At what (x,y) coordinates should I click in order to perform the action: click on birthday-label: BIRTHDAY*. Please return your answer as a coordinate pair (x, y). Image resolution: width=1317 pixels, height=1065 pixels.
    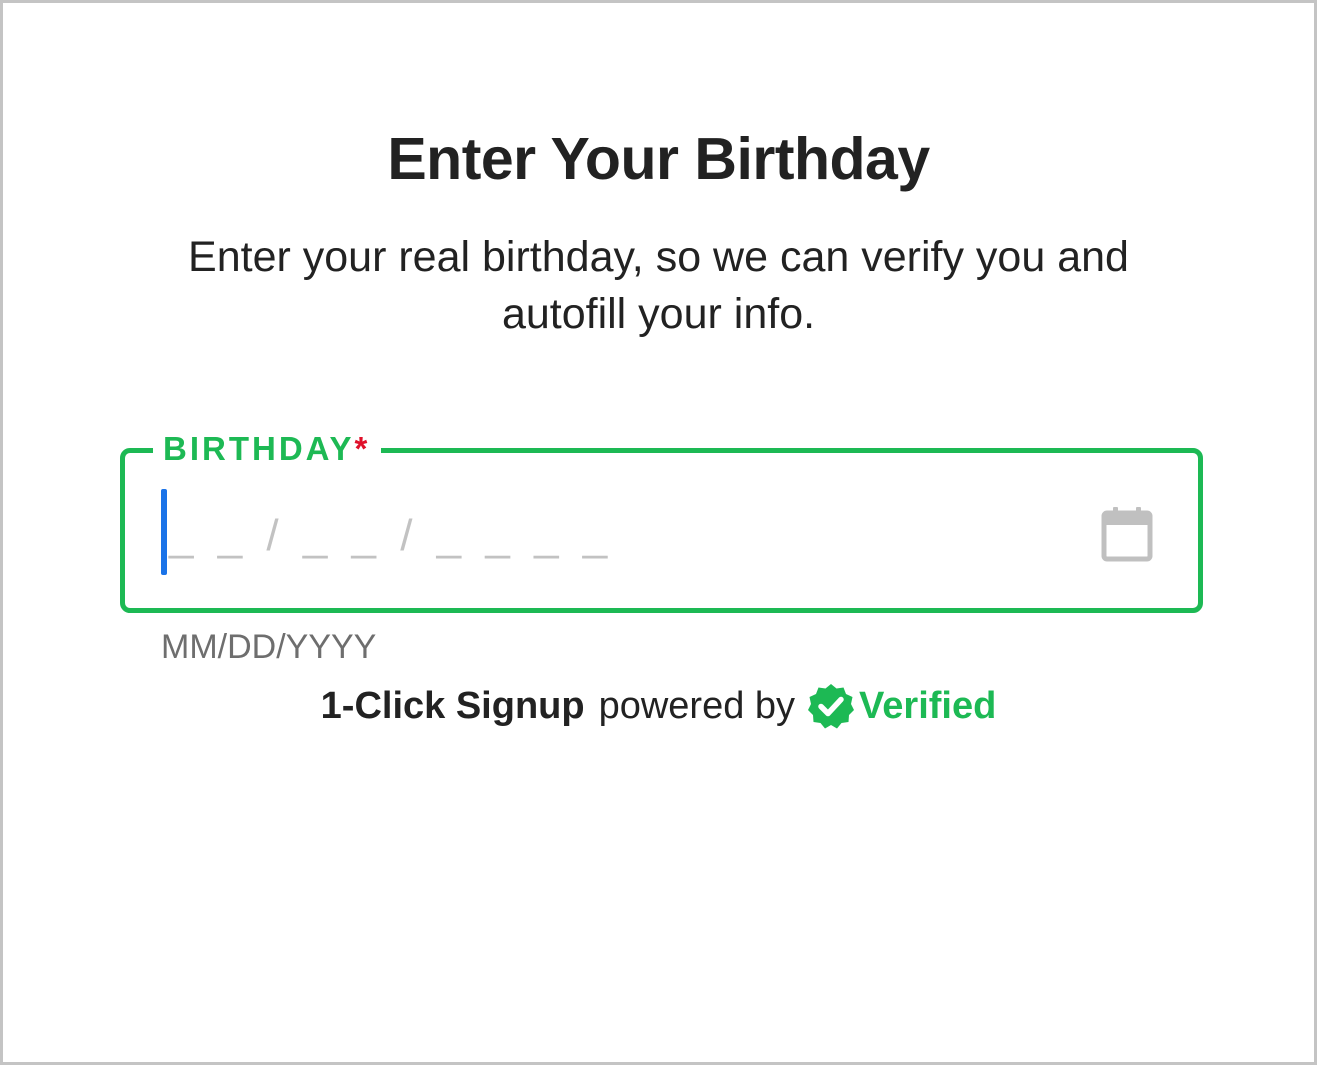
    Looking at the image, I should click on (267, 449).